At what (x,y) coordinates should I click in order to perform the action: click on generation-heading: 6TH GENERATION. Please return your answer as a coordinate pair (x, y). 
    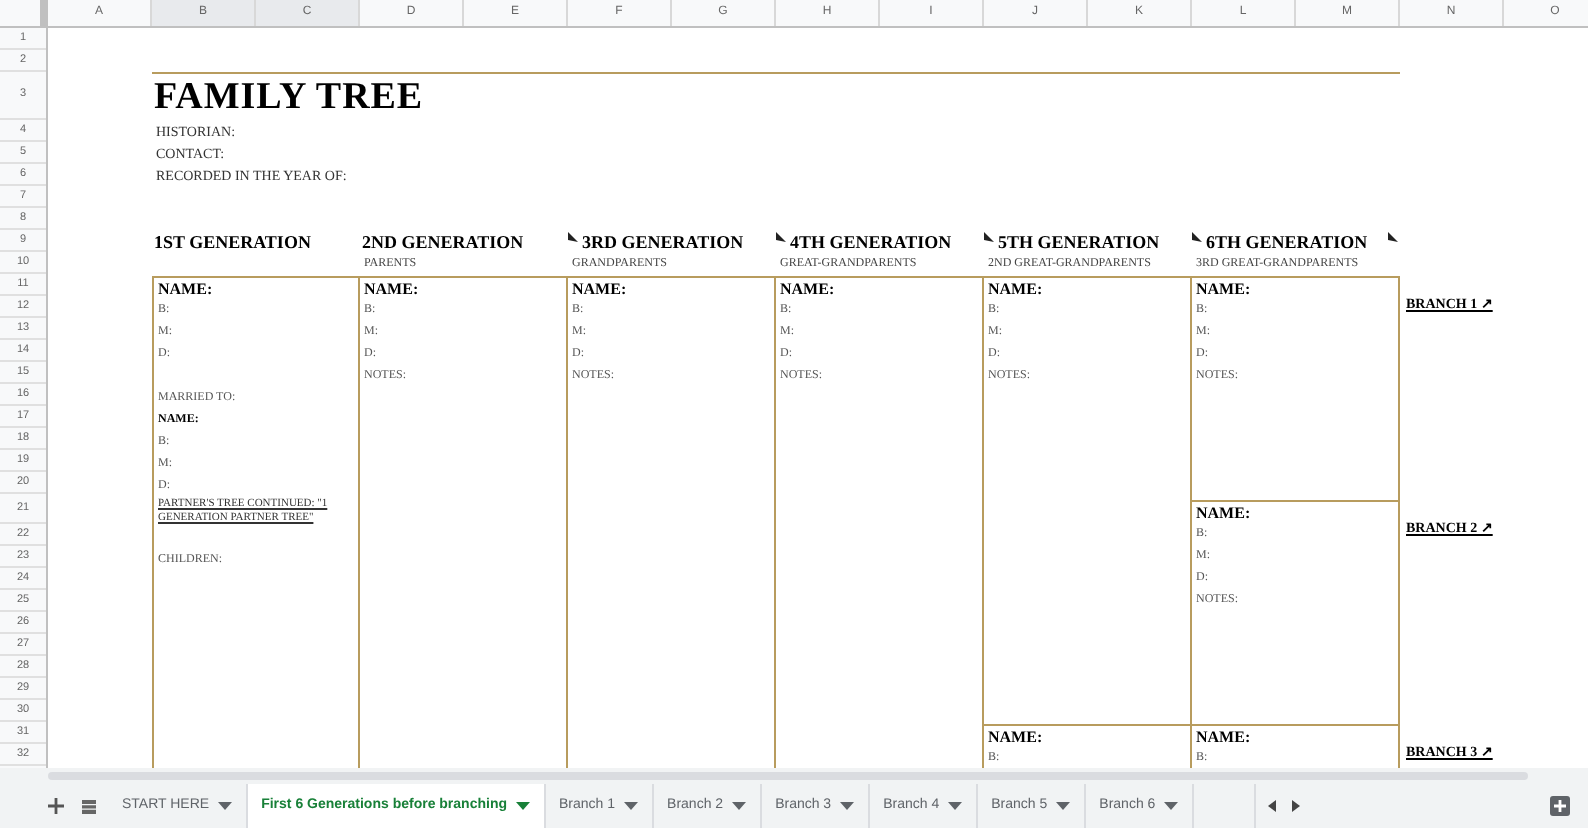
    Looking at the image, I should click on (1286, 243).